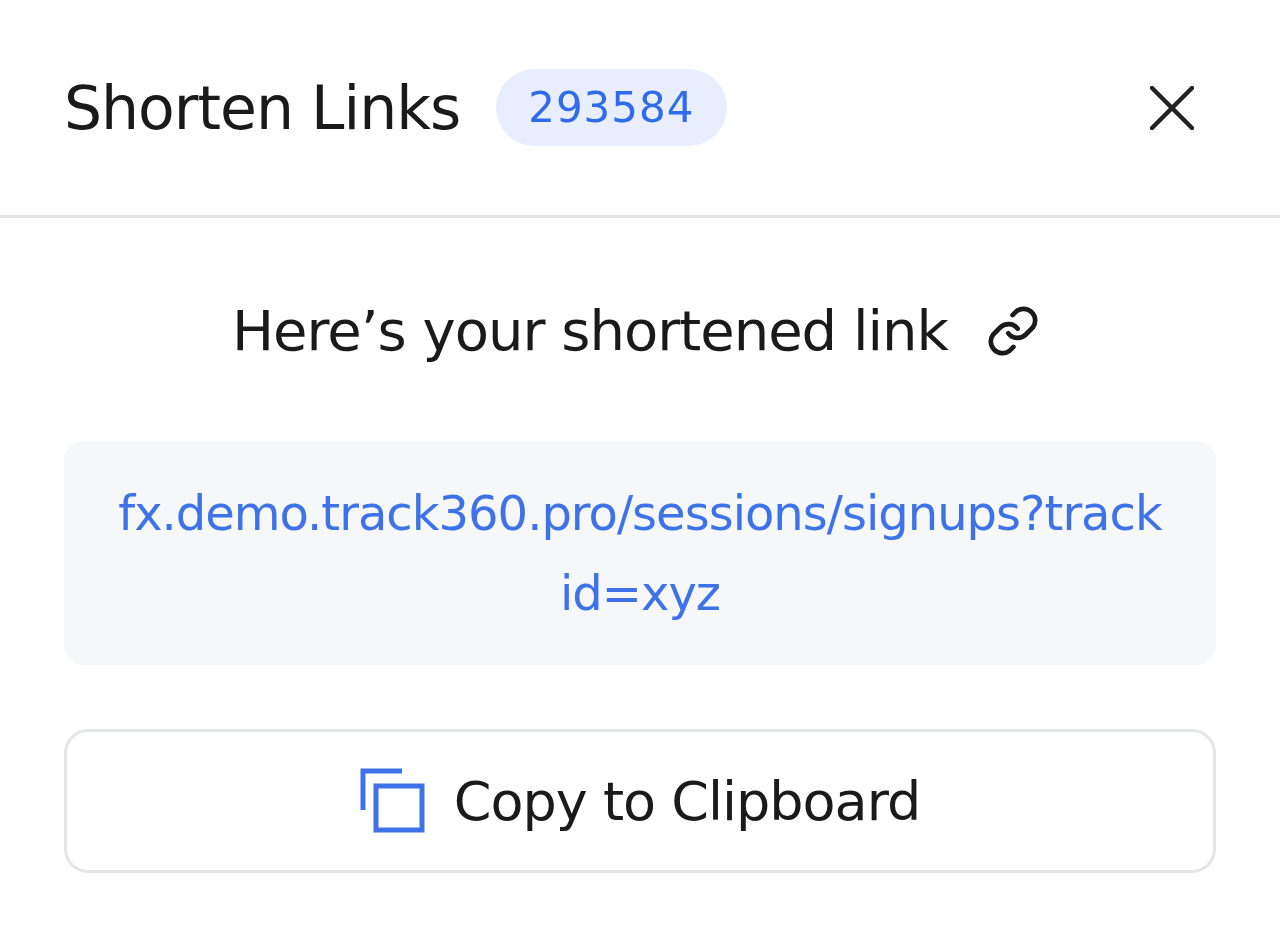  I want to click on count-badge: 293584, so click(611, 107).